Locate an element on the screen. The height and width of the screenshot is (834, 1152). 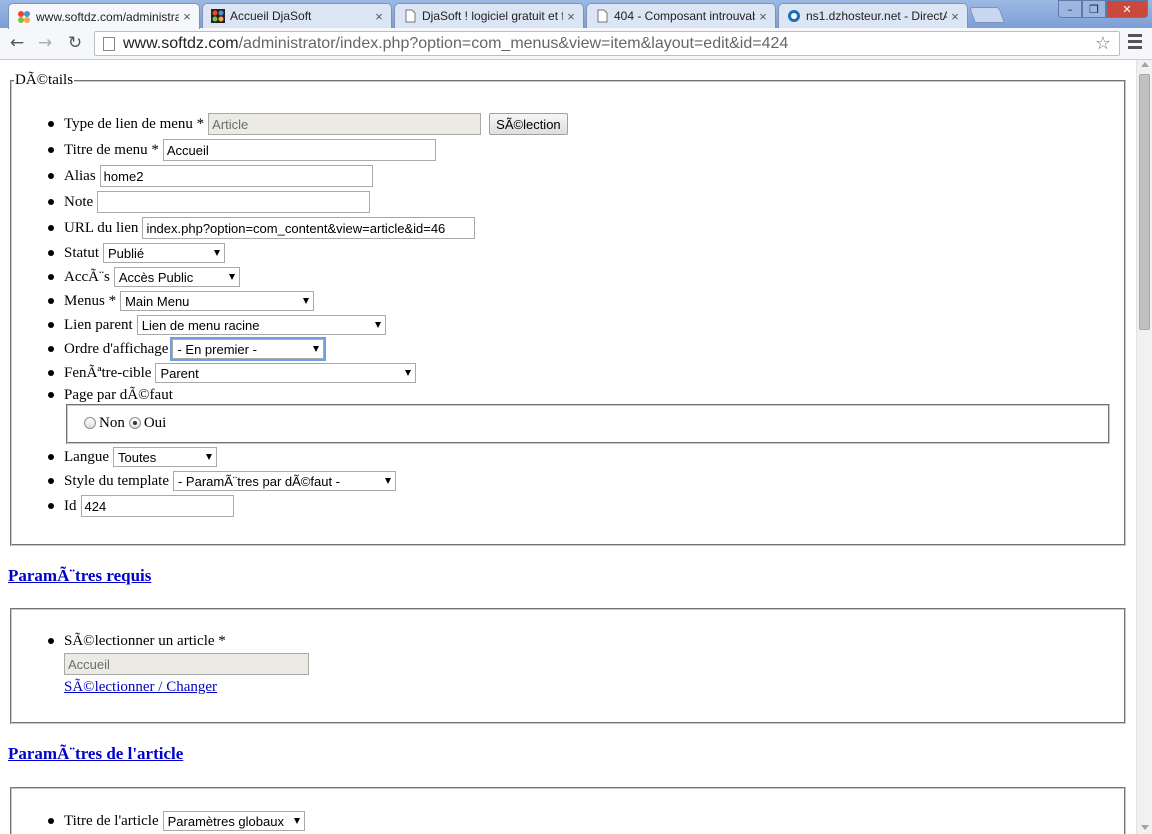
new-tab-button is located at coordinates (987, 15).